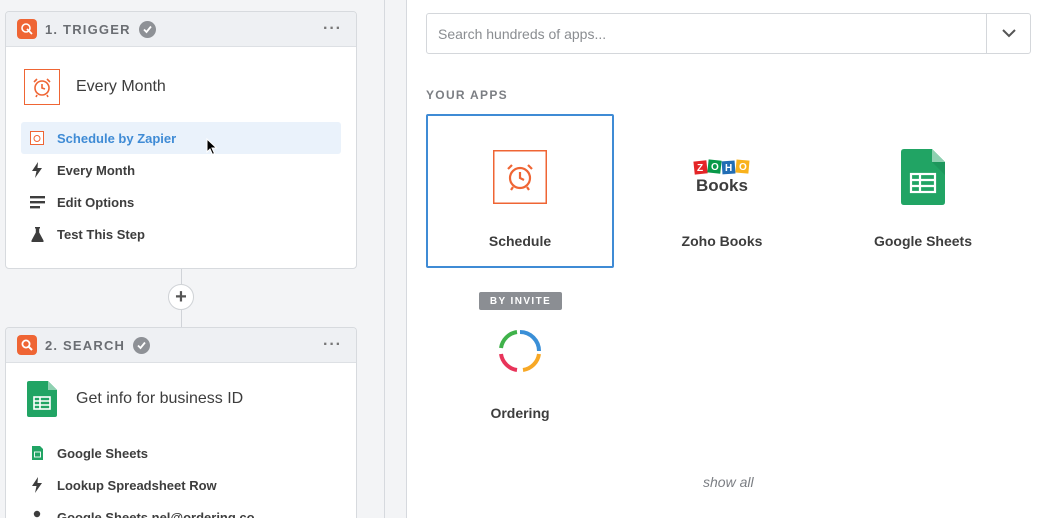 Image resolution: width=1040 pixels, height=518 pixels. I want to click on step-title: 2. SEARCH, so click(85, 345).